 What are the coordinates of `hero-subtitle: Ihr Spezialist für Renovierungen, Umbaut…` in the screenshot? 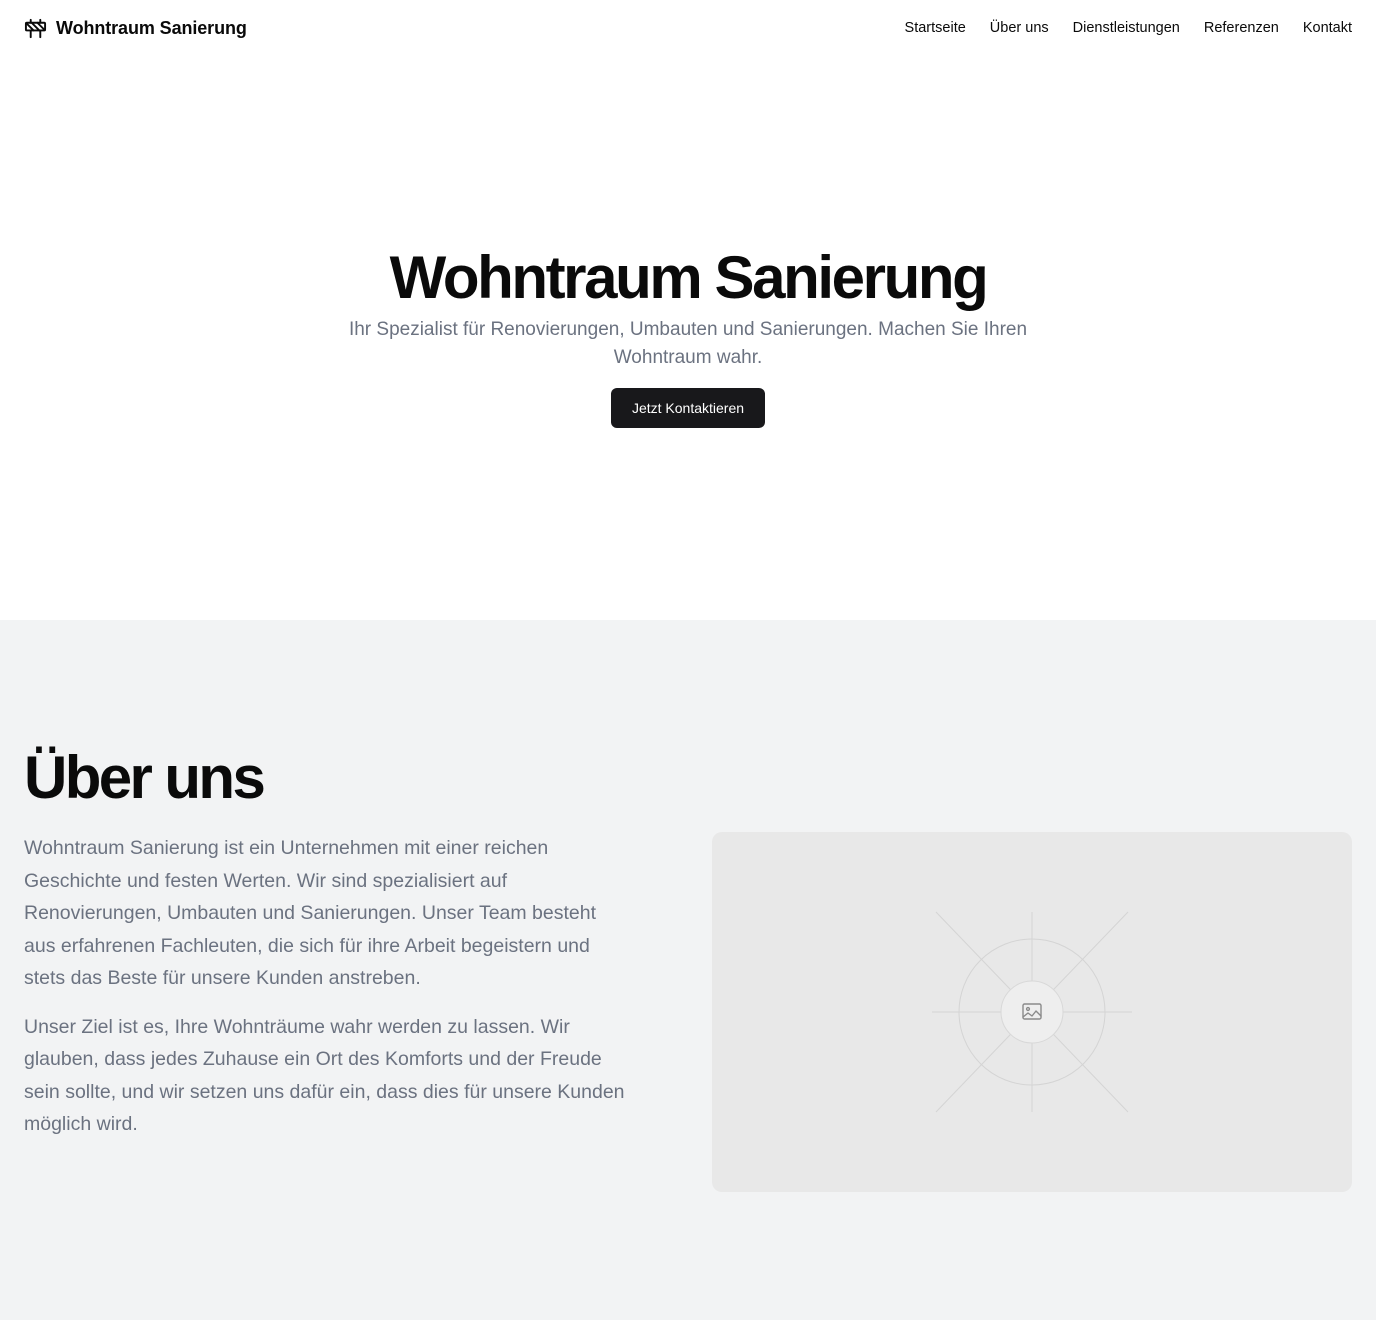 It's located at (688, 343).